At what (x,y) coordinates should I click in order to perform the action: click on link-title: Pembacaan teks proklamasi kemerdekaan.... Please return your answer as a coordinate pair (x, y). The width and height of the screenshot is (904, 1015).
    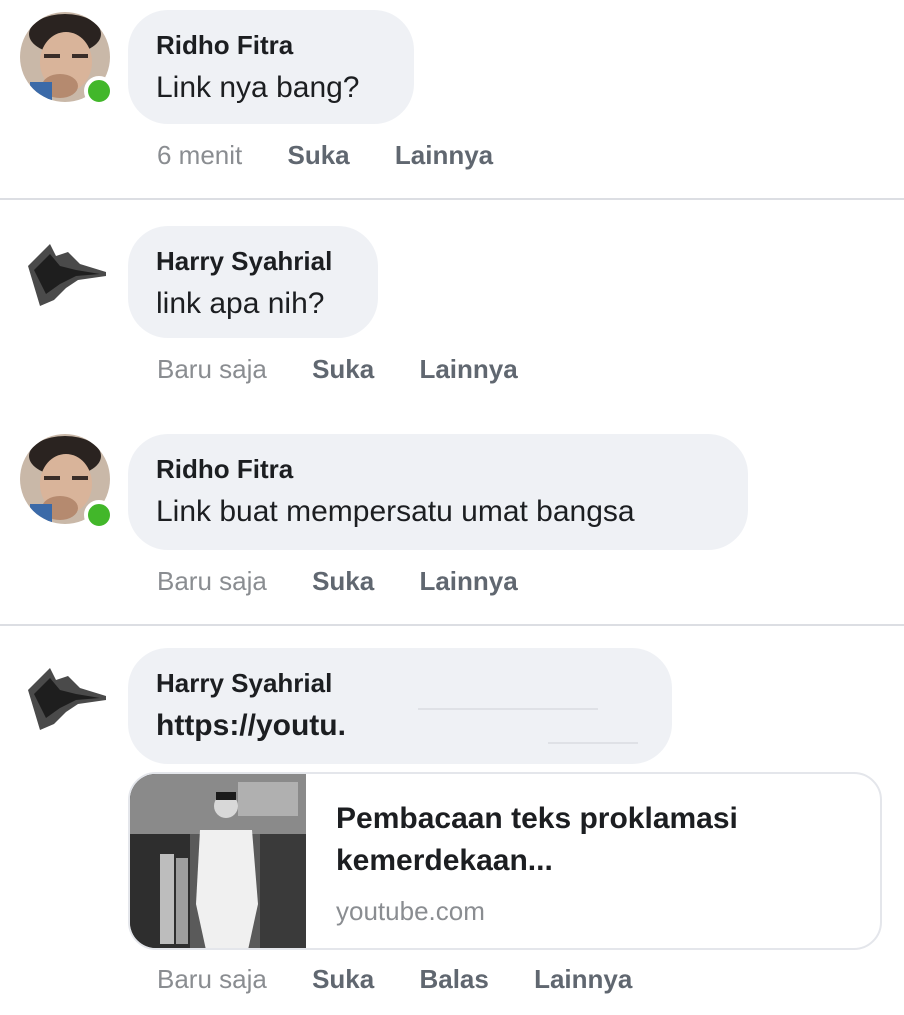
    Looking at the image, I should click on (598, 840).